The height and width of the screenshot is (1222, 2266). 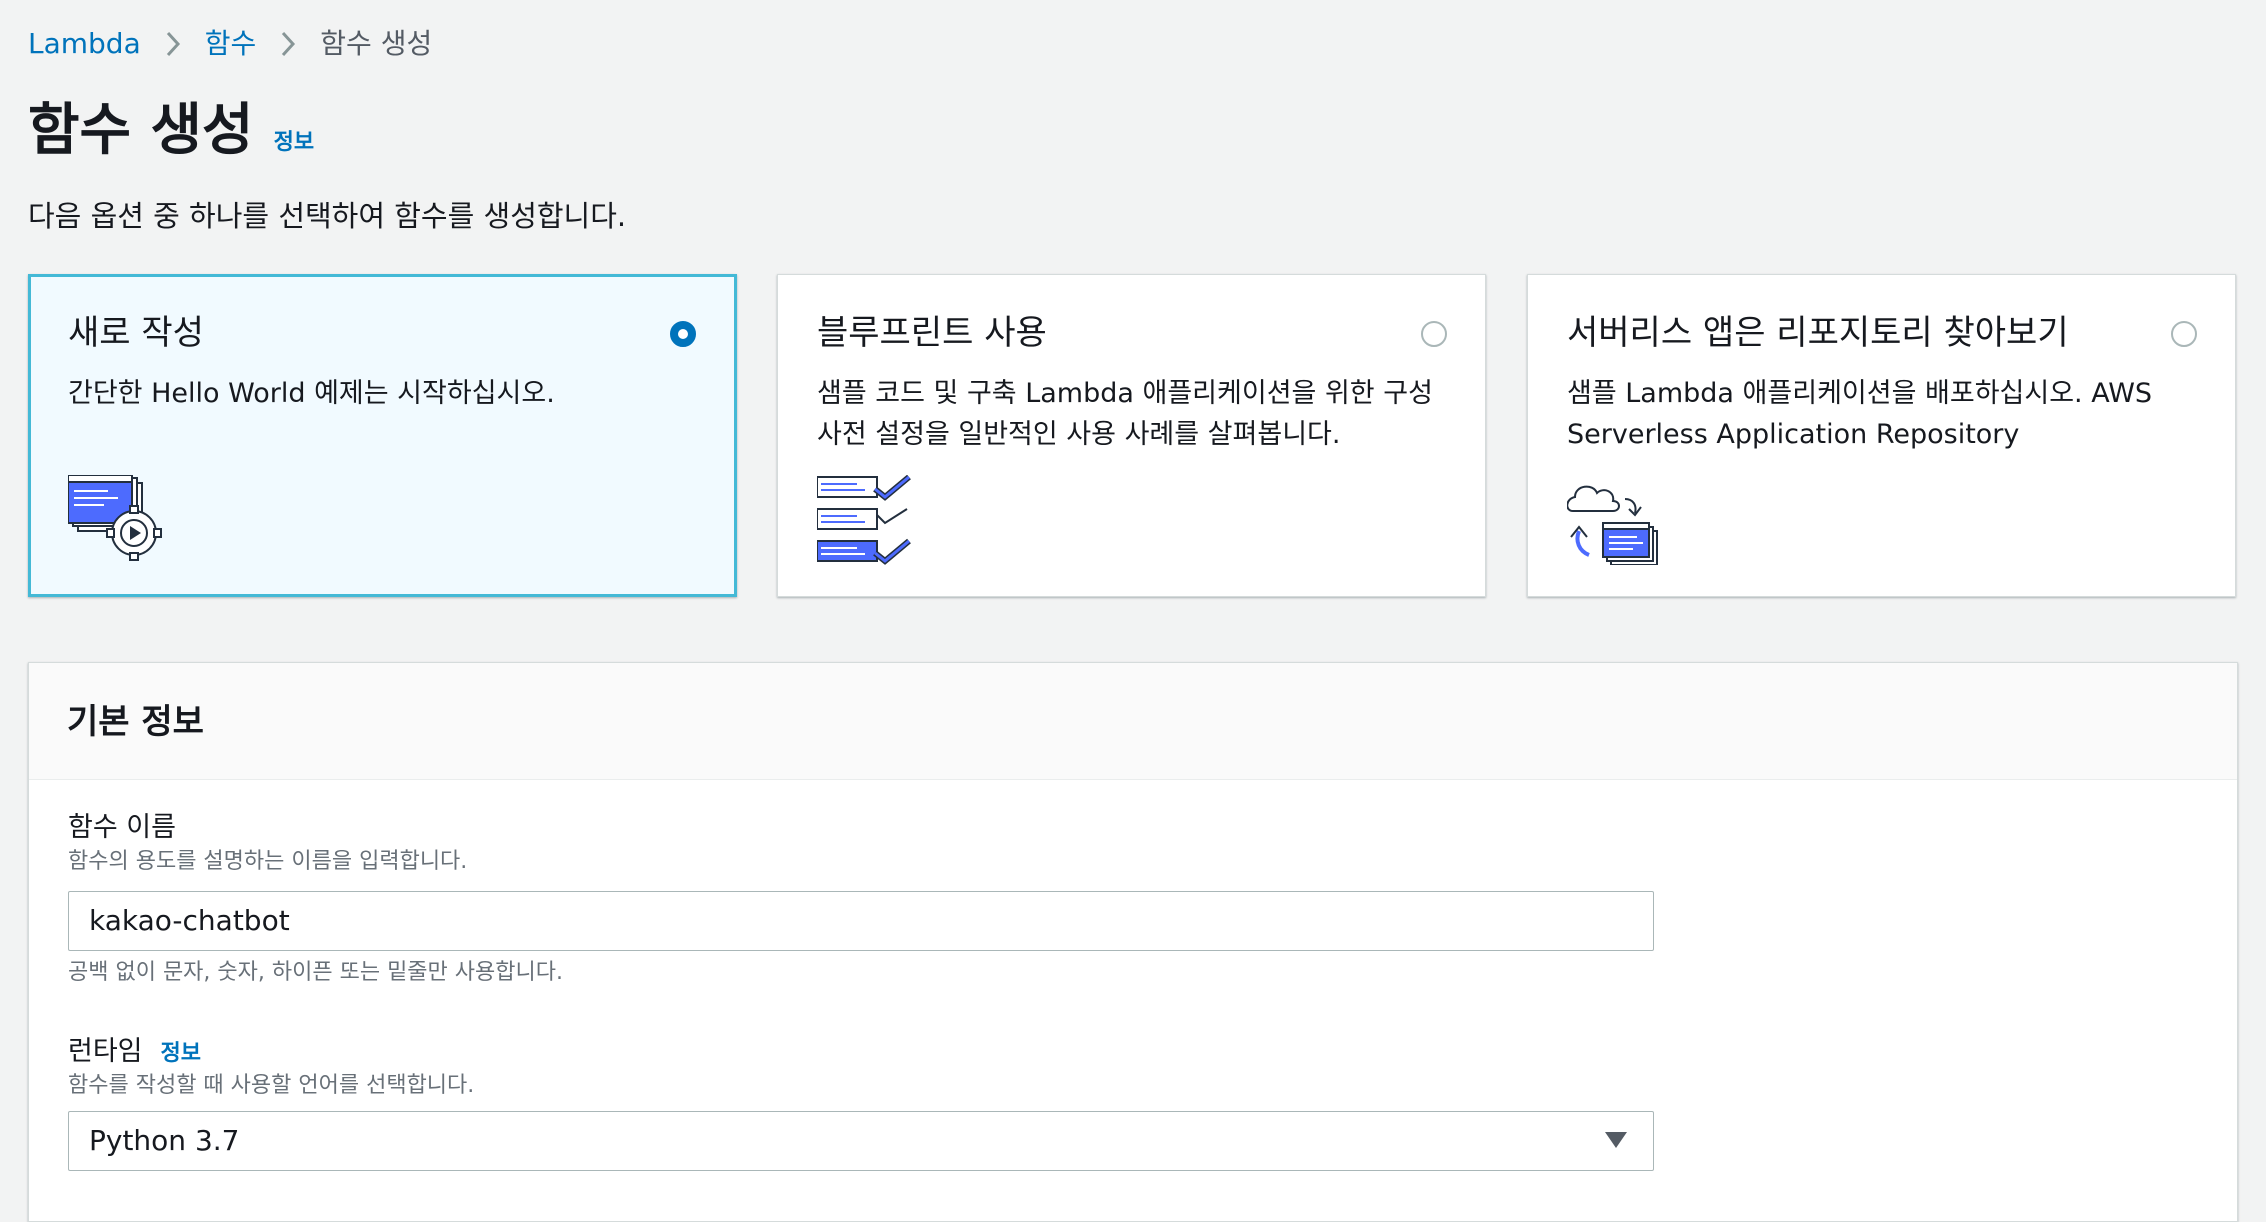 What do you see at coordinates (1133, 721) in the screenshot?
I see `panel-header: 기본 정보` at bounding box center [1133, 721].